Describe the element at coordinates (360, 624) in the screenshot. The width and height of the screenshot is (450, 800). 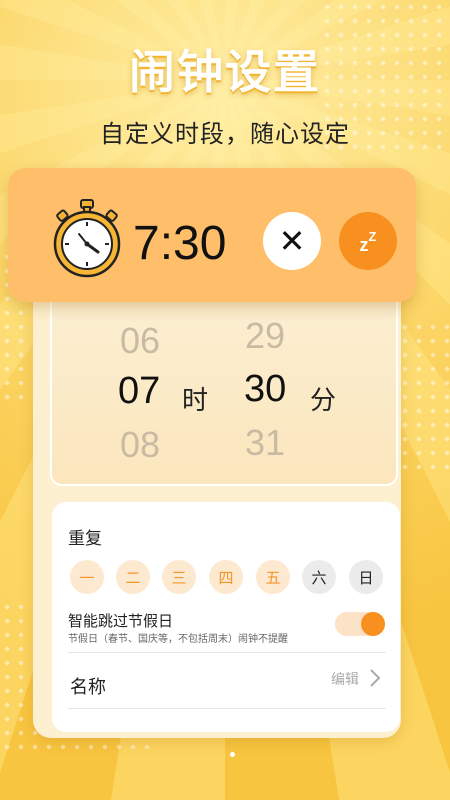
I see `holiday-skip-toggle` at that location.